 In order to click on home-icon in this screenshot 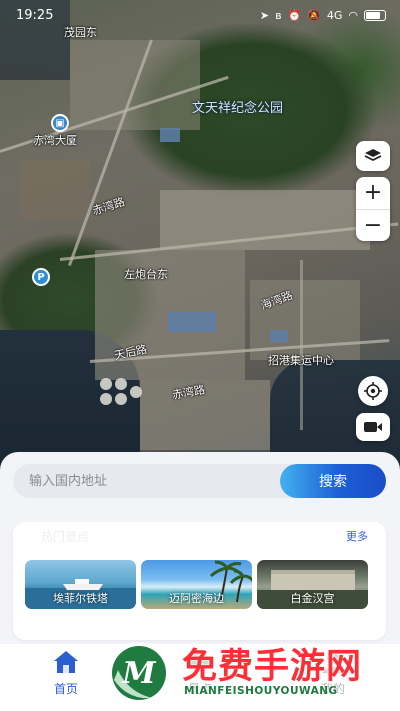, I will do `click(66, 662)`.